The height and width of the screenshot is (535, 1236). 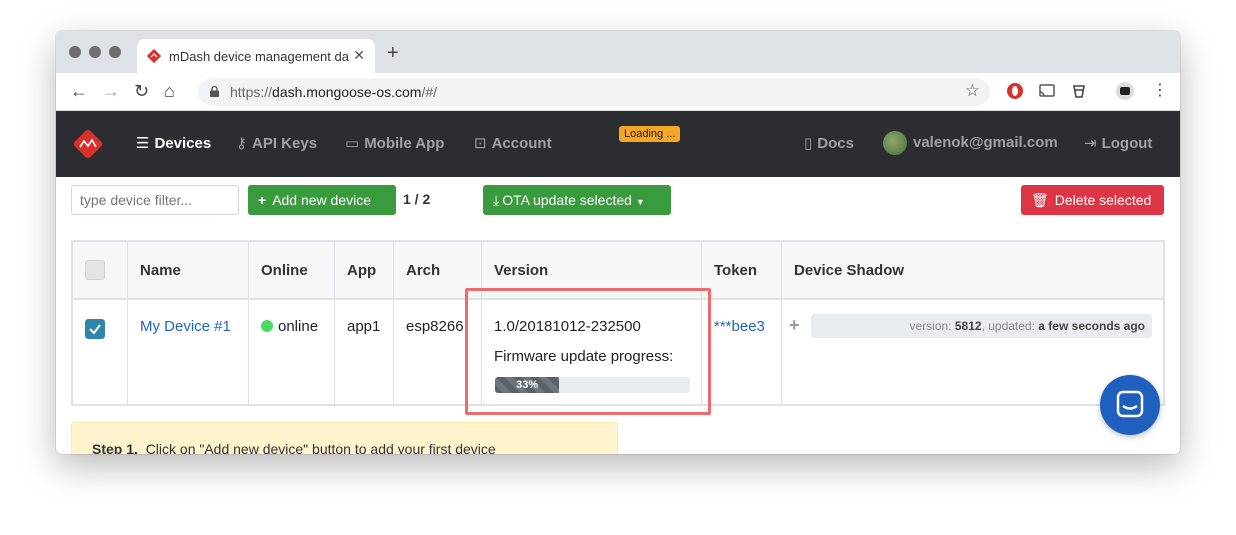 I want to click on extension-cup-icon, so click(x=1079, y=91).